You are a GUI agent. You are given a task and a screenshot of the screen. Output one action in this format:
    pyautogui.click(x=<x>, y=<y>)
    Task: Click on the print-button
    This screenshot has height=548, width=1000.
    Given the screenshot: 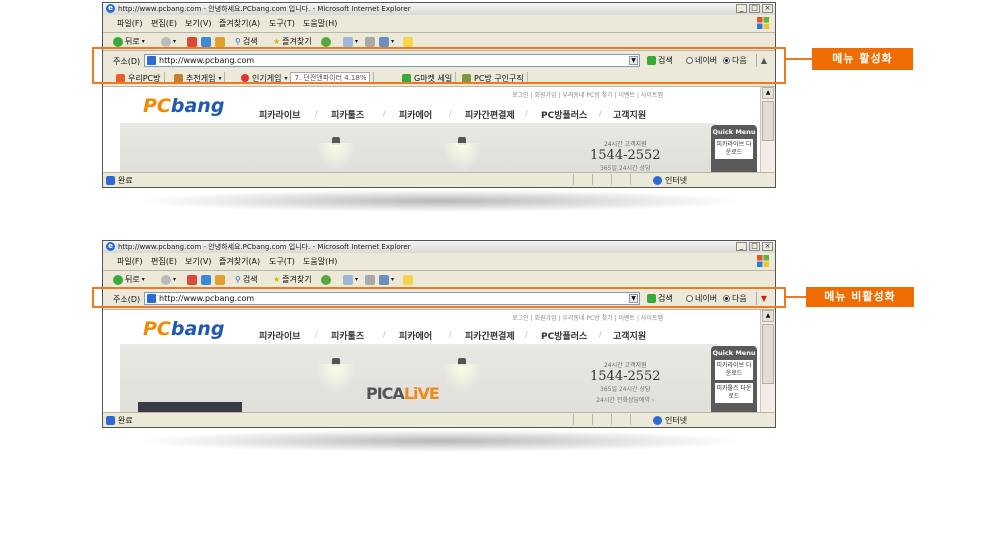 What is the action you would take?
    pyautogui.click(x=370, y=279)
    